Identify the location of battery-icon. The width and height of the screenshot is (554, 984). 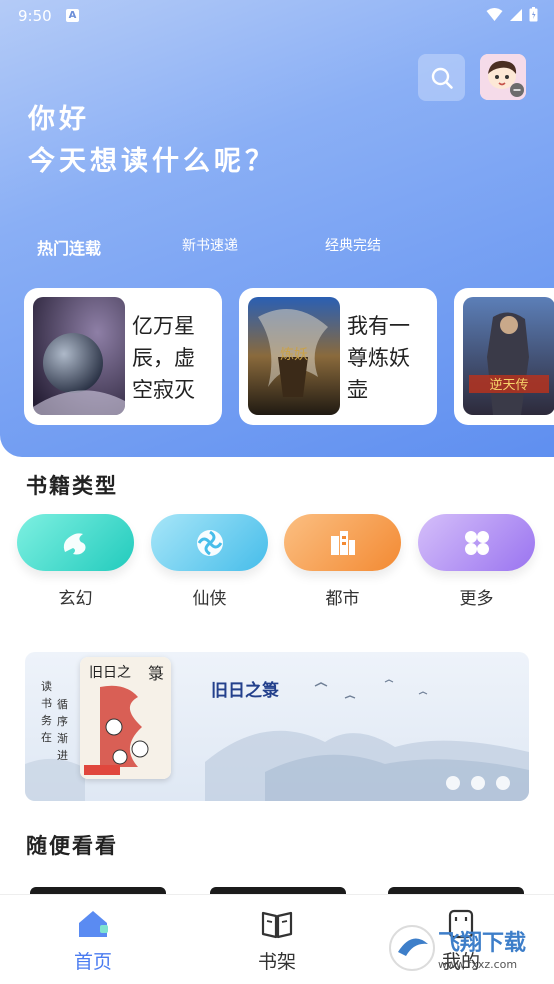
(533, 14).